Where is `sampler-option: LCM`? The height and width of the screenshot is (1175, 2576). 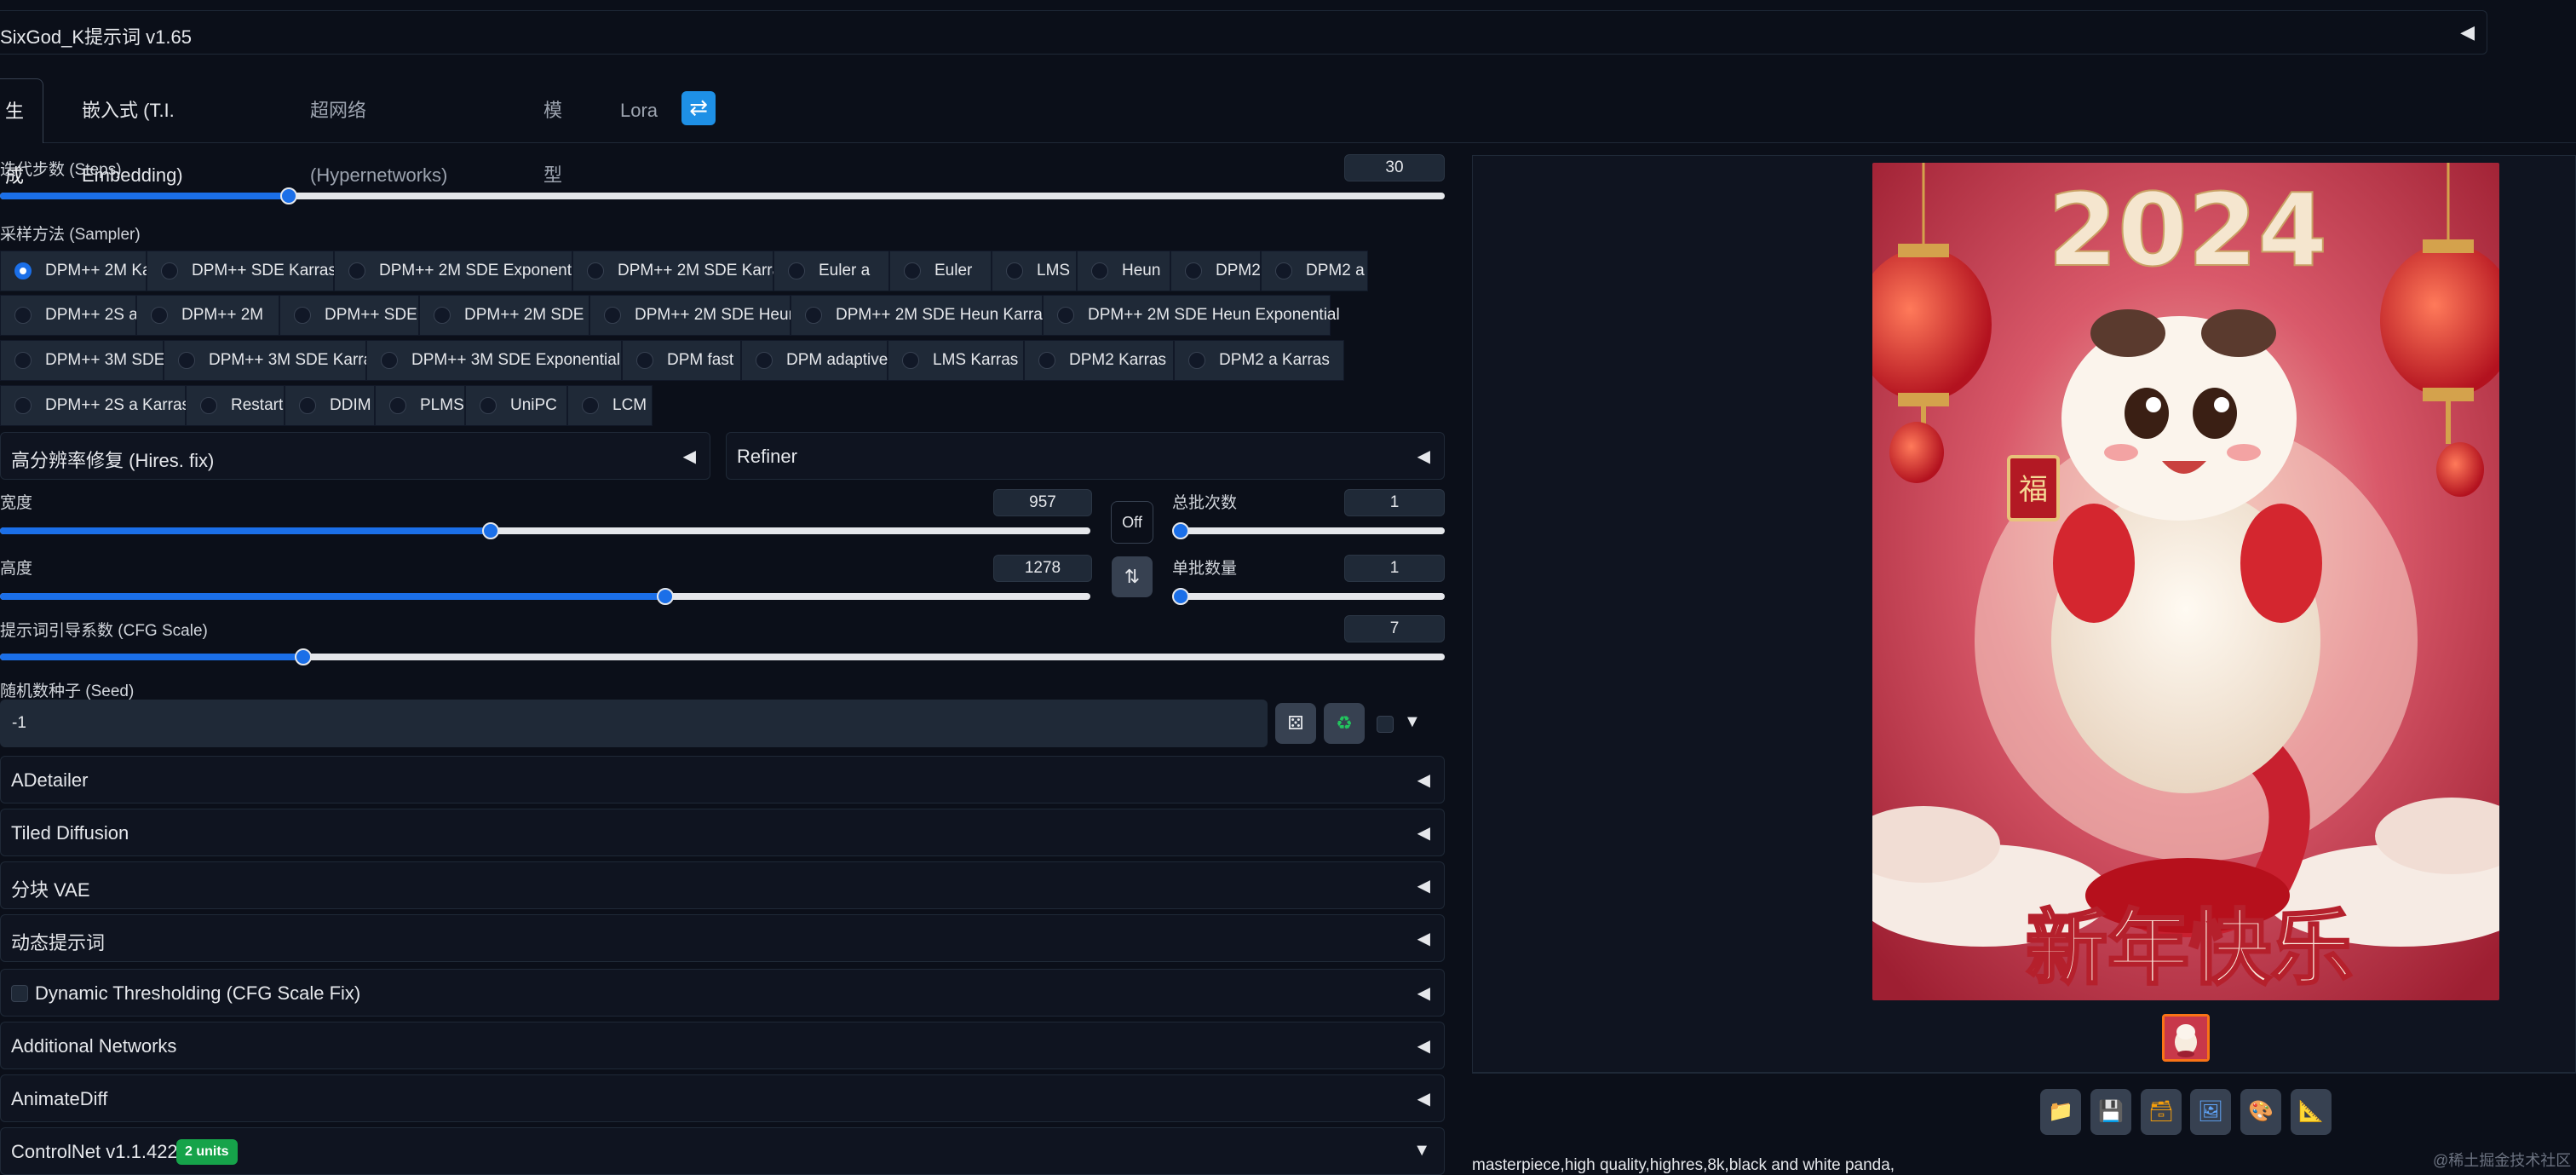 sampler-option: LCM is located at coordinates (610, 405).